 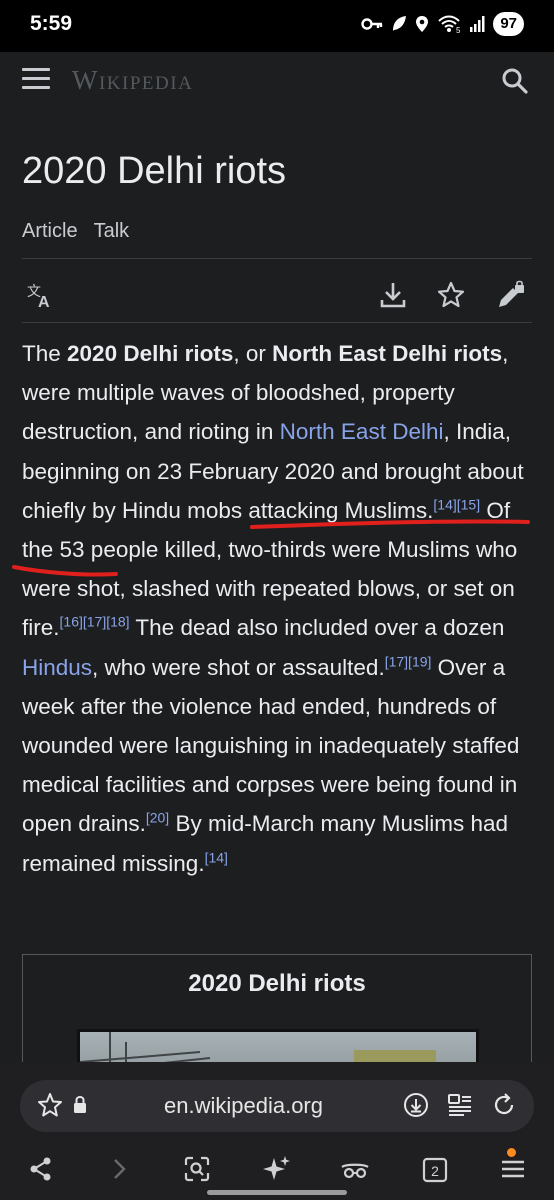 What do you see at coordinates (277, 1192) in the screenshot?
I see `home-indicator` at bounding box center [277, 1192].